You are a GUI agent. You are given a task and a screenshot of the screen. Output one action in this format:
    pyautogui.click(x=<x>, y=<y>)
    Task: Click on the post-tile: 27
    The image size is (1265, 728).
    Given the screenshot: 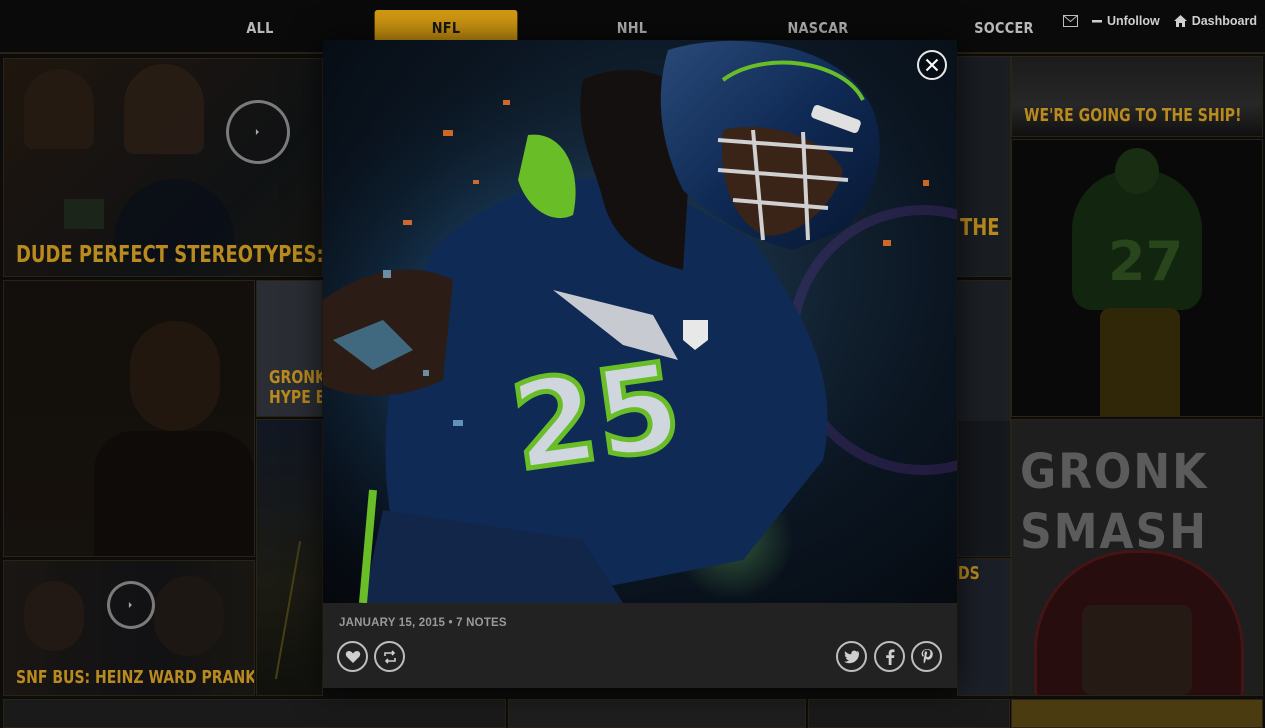 What is the action you would take?
    pyautogui.click(x=1137, y=278)
    